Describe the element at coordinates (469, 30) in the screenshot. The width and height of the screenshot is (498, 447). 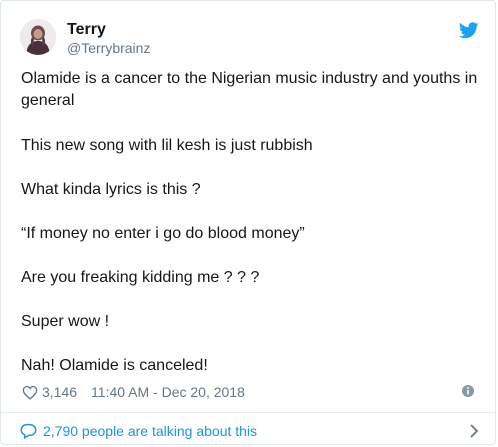
I see `twitter-bird-icon` at that location.